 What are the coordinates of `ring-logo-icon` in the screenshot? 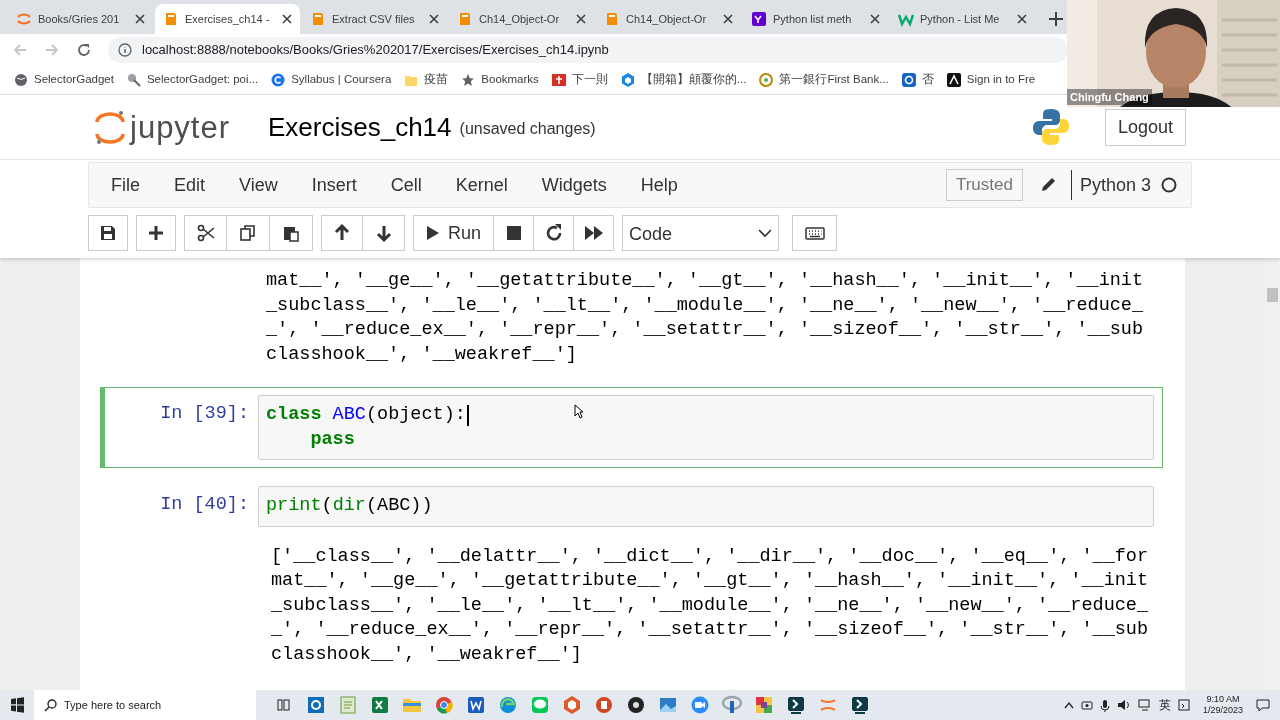 It's located at (908, 80).